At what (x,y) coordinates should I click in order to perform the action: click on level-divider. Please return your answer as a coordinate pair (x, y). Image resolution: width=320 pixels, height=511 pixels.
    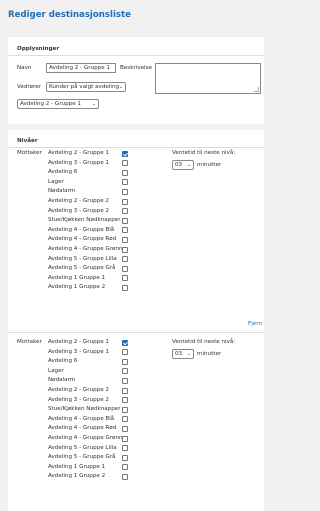
    Looking at the image, I should click on (136, 332).